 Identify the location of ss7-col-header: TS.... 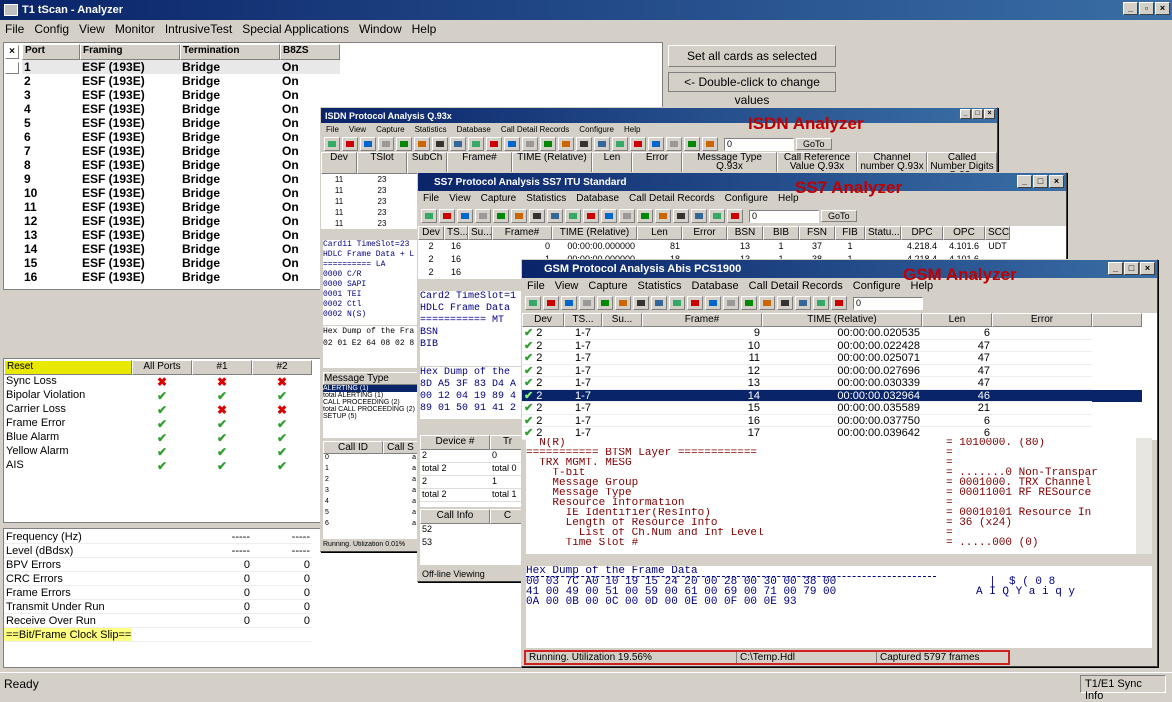
(456, 233).